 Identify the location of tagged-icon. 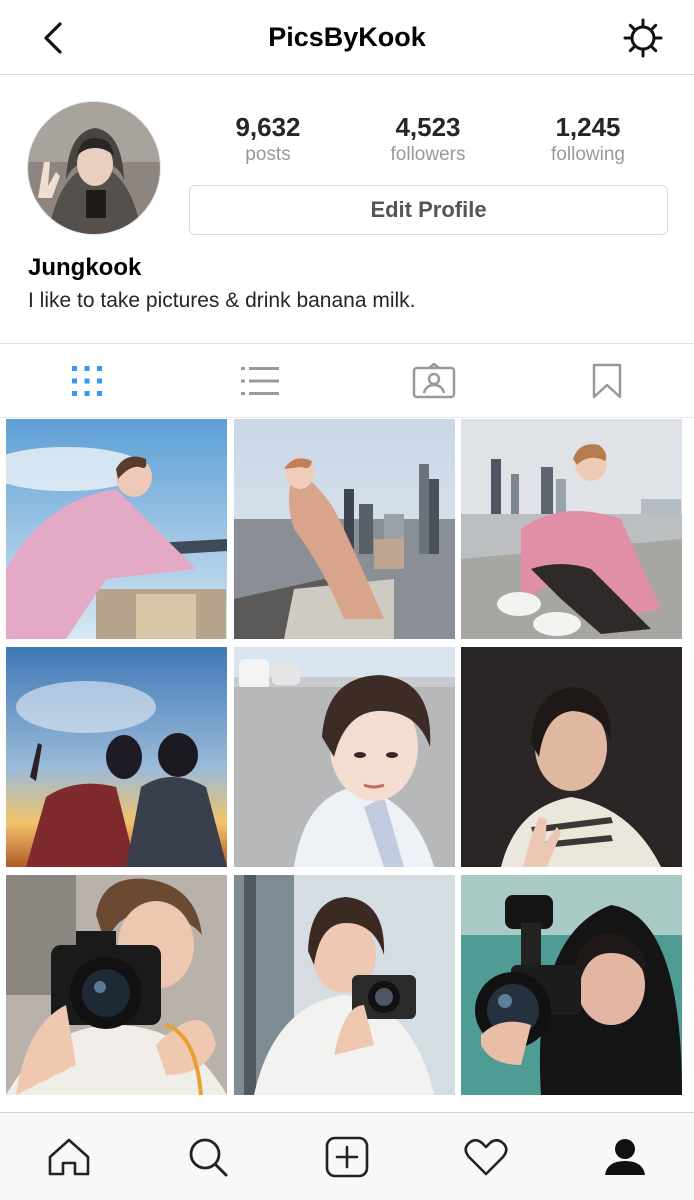
(433, 380).